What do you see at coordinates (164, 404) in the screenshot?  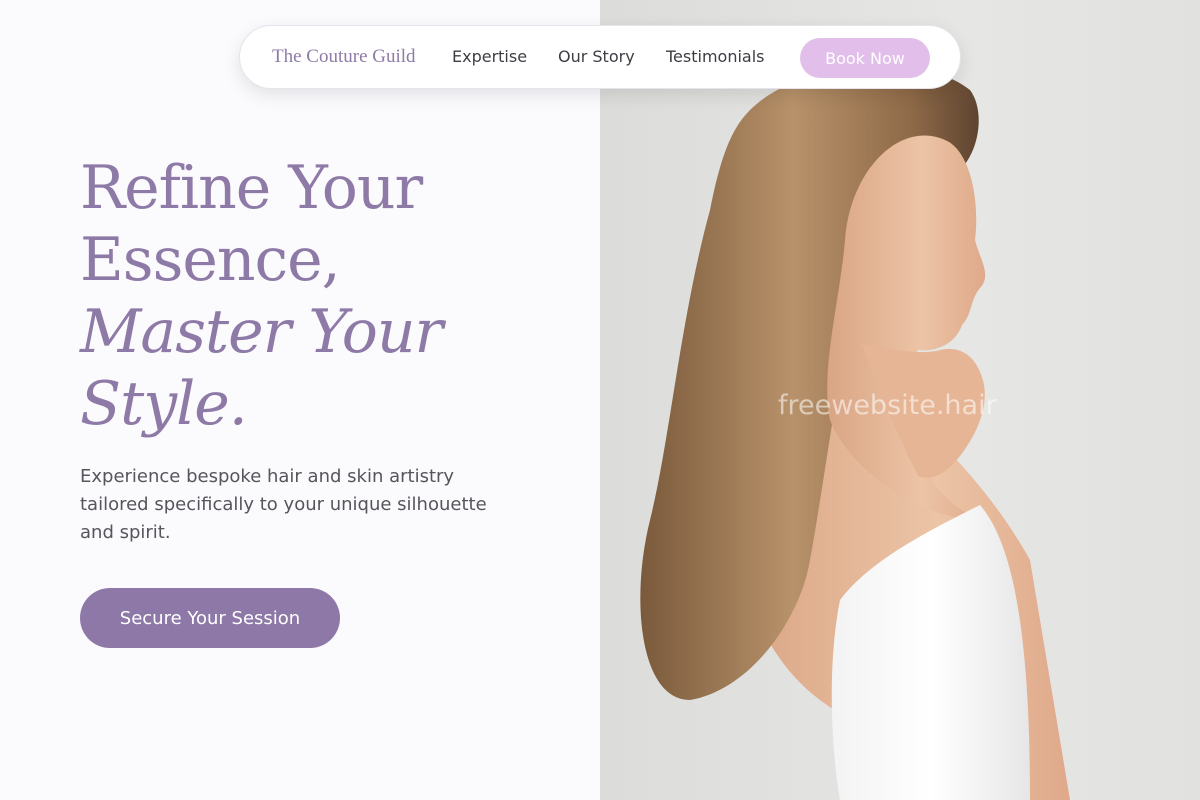 I see `headline-line-4: Style.` at bounding box center [164, 404].